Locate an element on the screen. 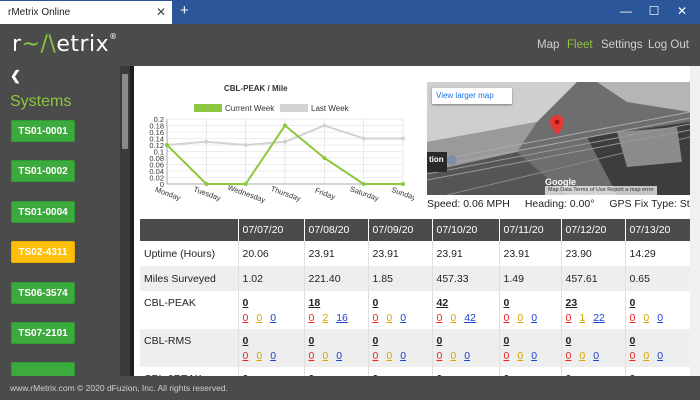 Image resolution: width=700 pixels, height=400 pixels. view-larger-map-button: View larger map is located at coordinates (472, 96).